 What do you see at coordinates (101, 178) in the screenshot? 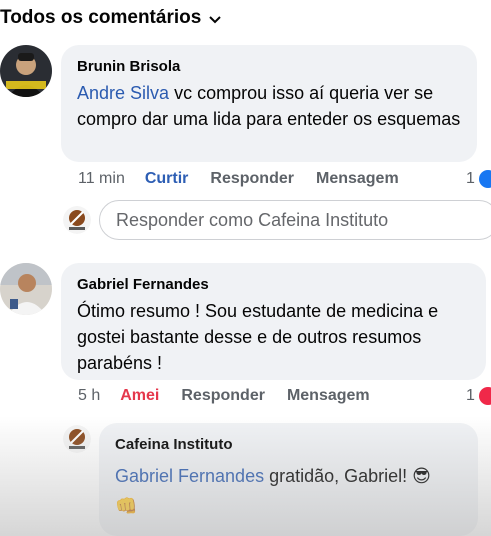
I see `comment-time: 11 min` at bounding box center [101, 178].